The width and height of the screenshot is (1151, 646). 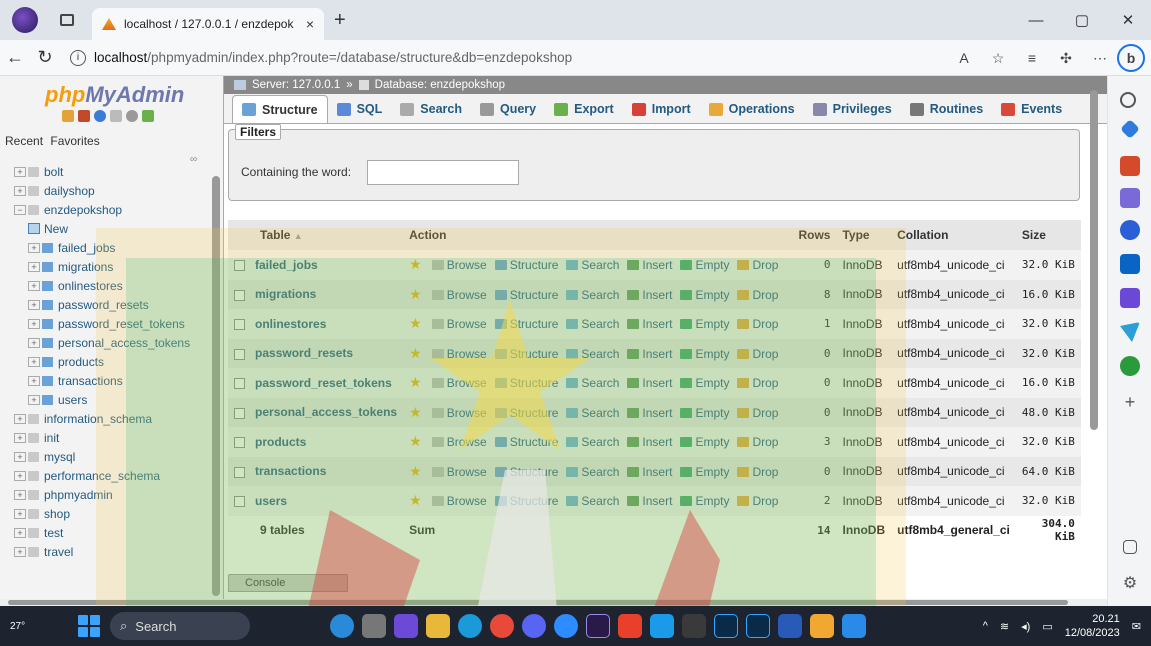 What do you see at coordinates (431, 109) in the screenshot?
I see `tab-search: Search` at bounding box center [431, 109].